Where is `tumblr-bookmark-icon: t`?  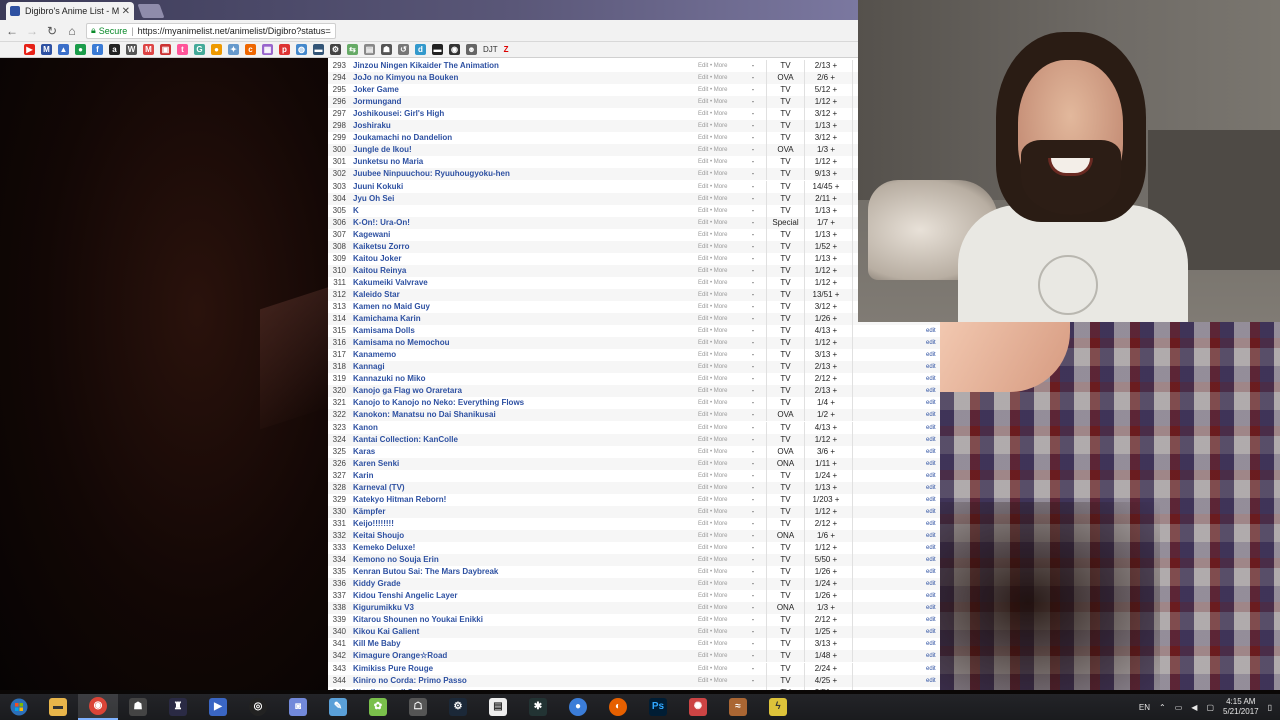
tumblr-bookmark-icon: t is located at coordinates (182, 49).